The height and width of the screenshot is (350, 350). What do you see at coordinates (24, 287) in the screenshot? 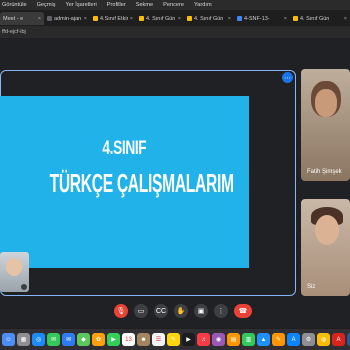
I see `pin-icon` at bounding box center [24, 287].